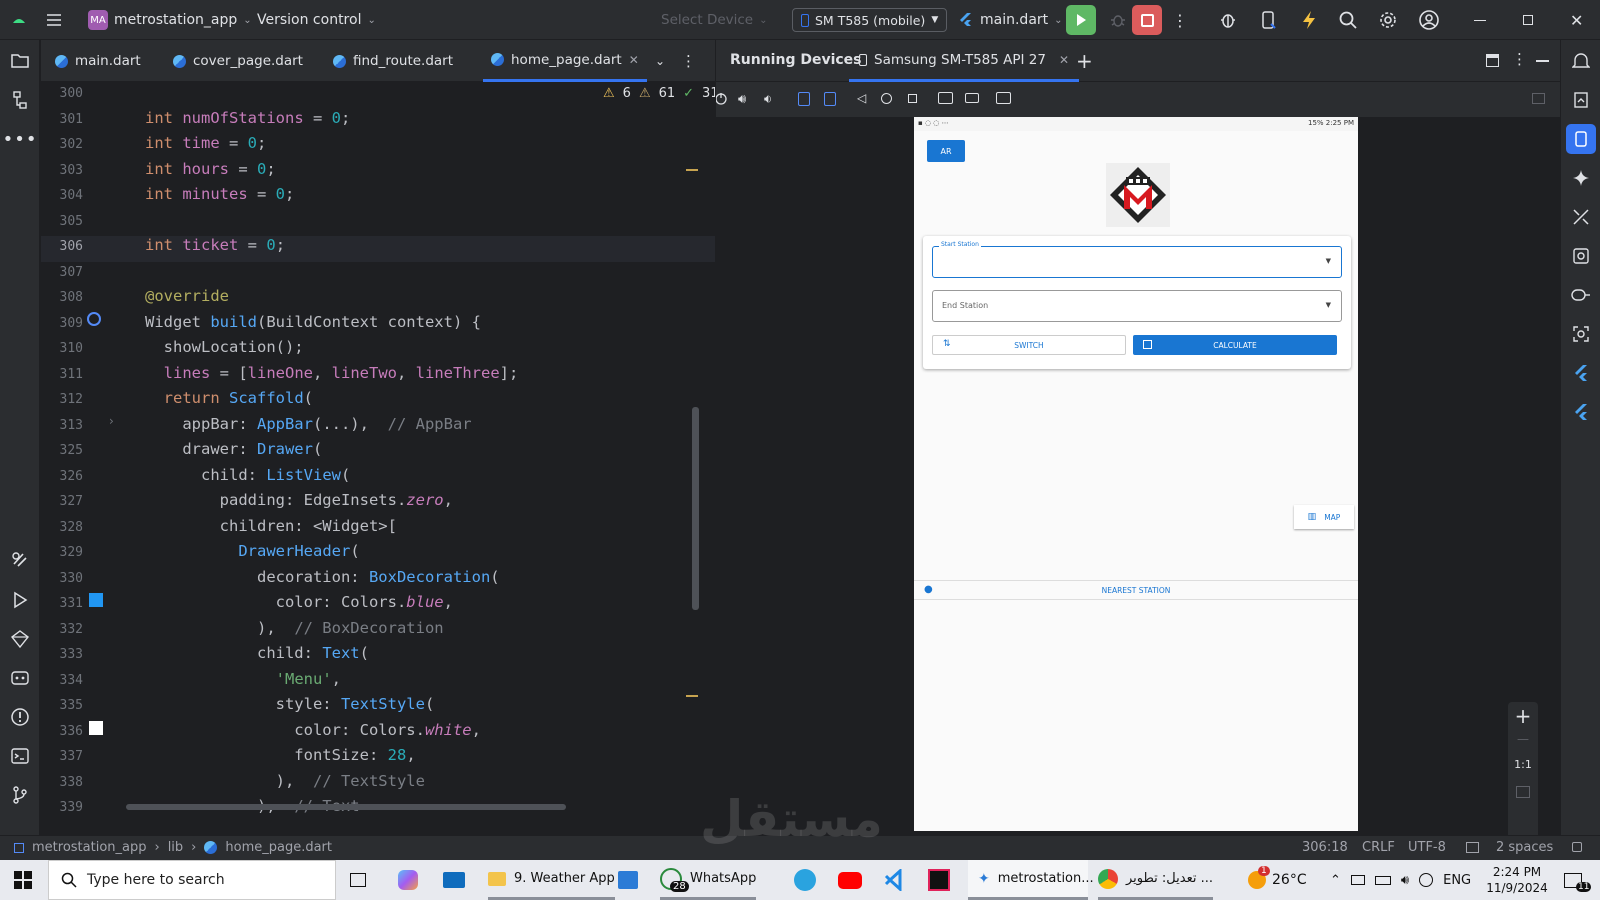 Image resolution: width=1600 pixels, height=900 pixels. Describe the element at coordinates (1138, 100) in the screenshot. I see `power-icon` at that location.